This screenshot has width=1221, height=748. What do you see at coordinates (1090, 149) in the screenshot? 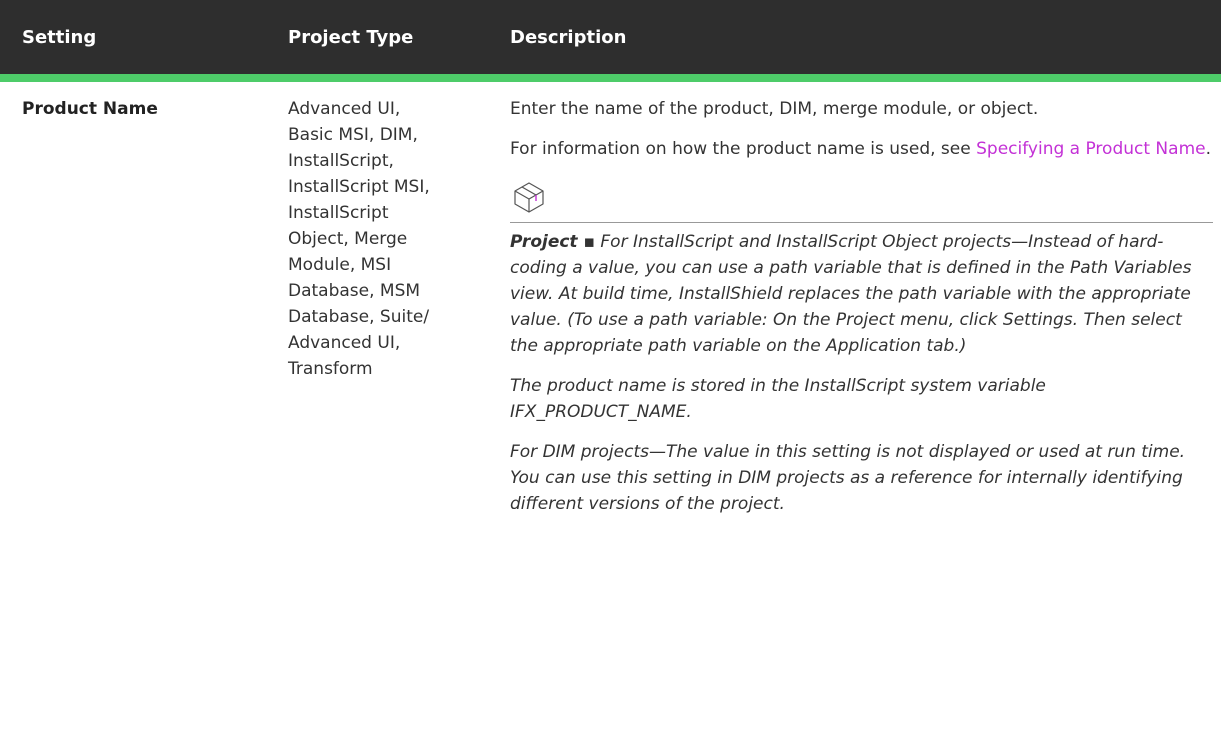
I see `specifying-product-name-link: Specifying a Product Name` at bounding box center [1090, 149].